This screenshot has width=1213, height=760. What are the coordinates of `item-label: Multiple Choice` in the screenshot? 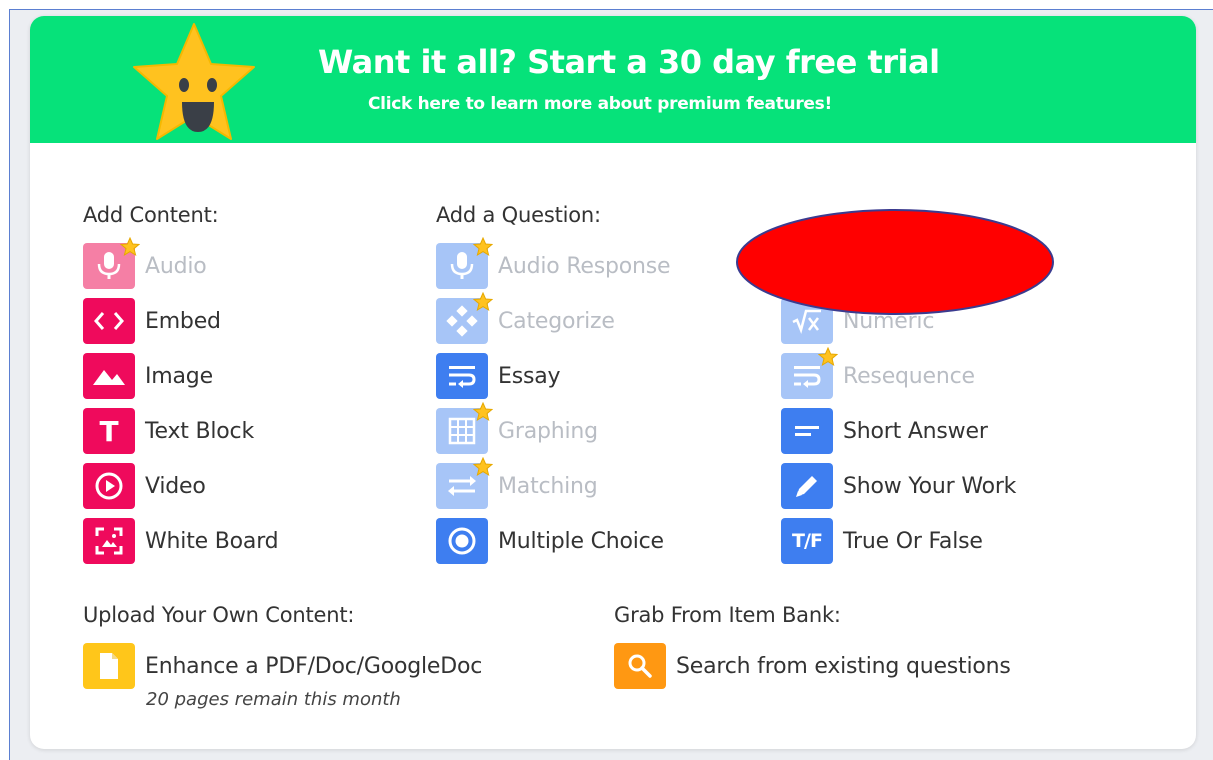 It's located at (581, 541).